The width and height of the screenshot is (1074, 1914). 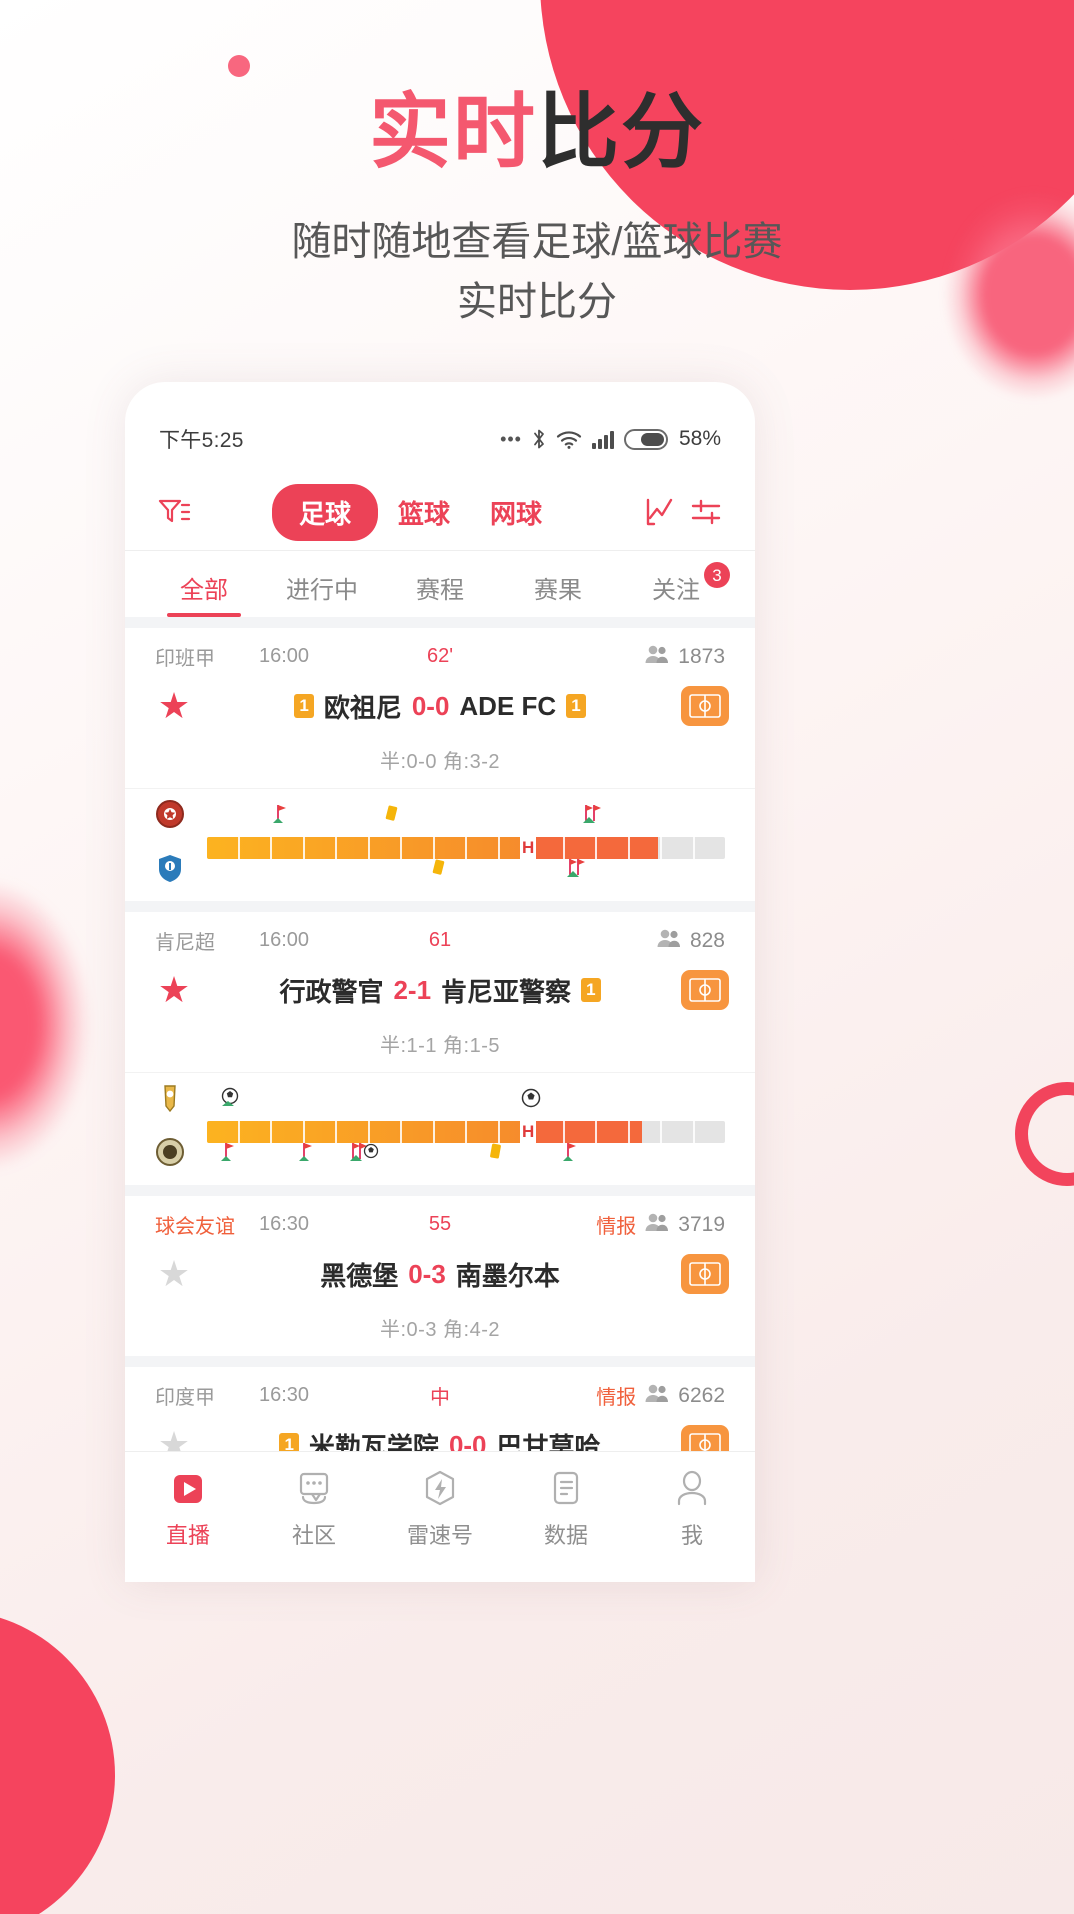 I want to click on tab-all: 全部, so click(x=204, y=593).